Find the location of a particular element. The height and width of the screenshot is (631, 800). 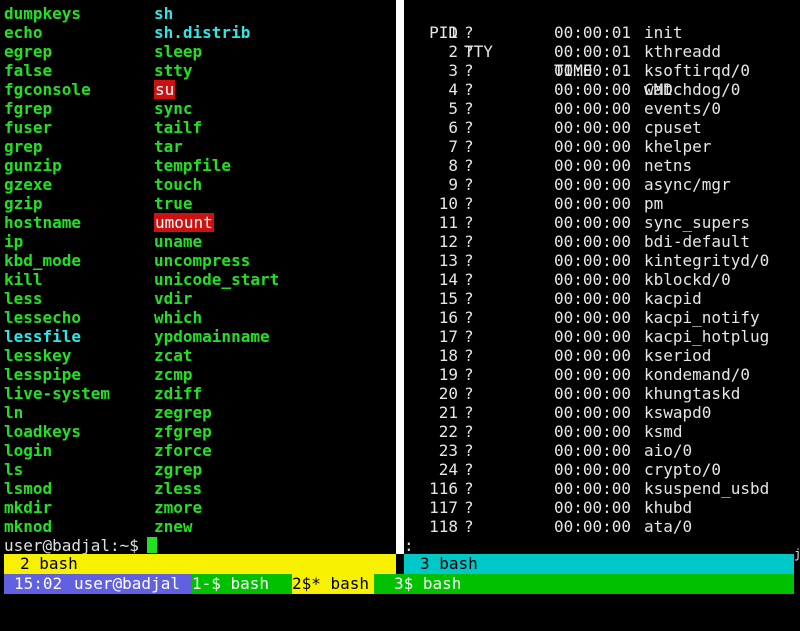

ps-cmd-cell: ksoftirqd/0 is located at coordinates (697, 70).